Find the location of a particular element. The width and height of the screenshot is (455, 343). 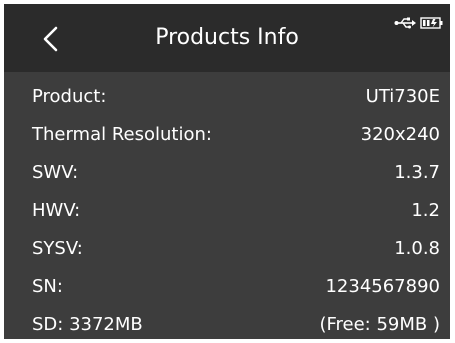

row-label: SWV: is located at coordinates (55, 172).